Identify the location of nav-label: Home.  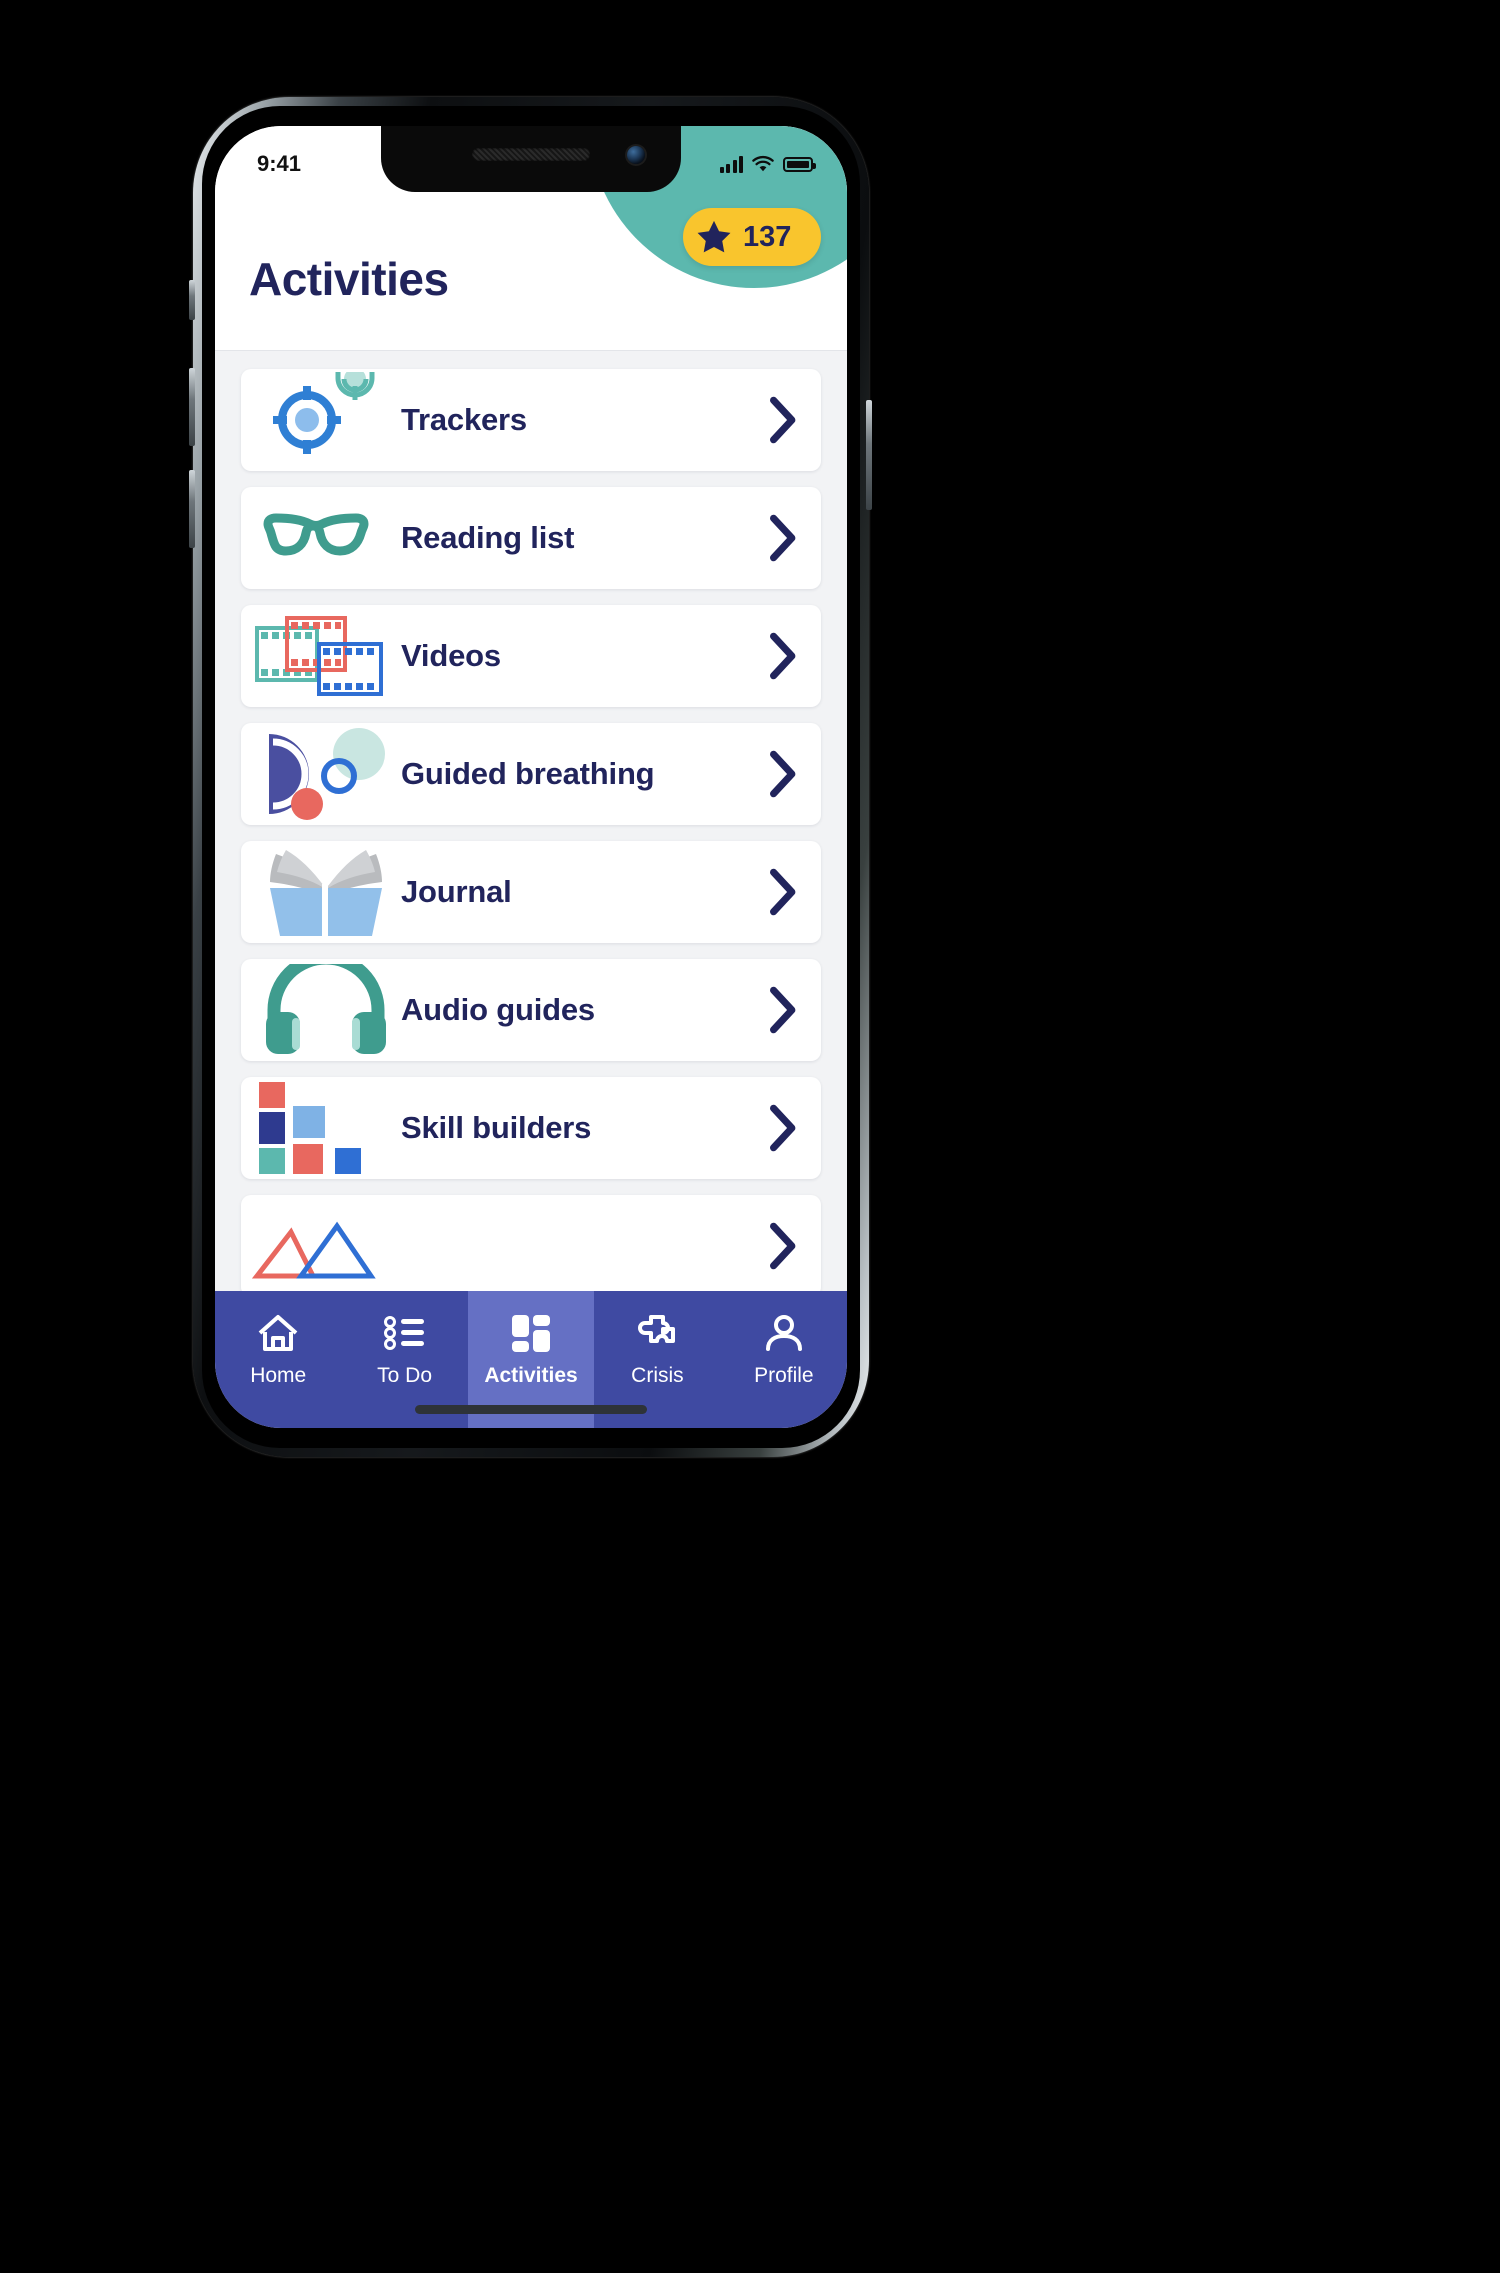
(278, 1375).